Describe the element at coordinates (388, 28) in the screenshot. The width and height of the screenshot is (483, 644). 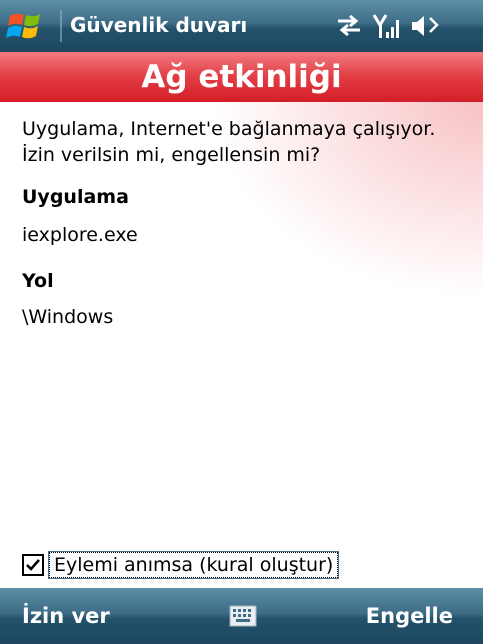
I see `signal-icon` at that location.